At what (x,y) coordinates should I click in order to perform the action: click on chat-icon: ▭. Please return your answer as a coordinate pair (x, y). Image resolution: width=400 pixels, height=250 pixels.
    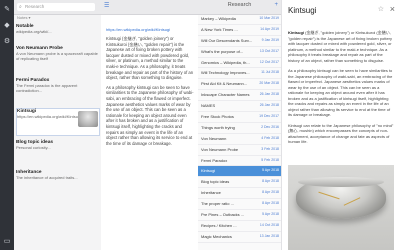
    Looking at the image, I should click on (7, 242).